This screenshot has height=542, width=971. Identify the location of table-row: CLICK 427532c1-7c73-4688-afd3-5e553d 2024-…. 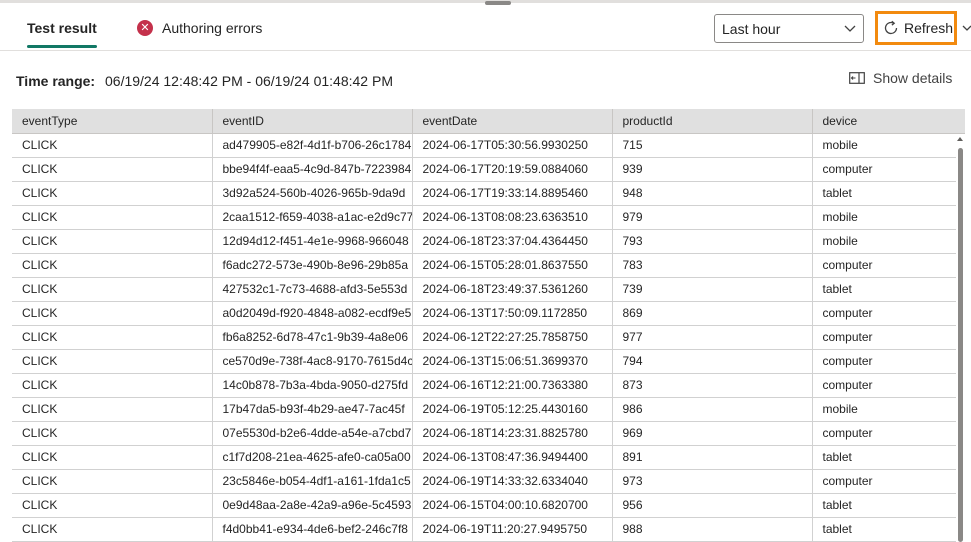
(488, 289).